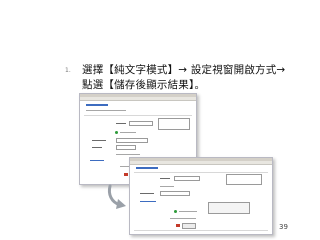 The image size is (320, 240). Describe the element at coordinates (201, 230) in the screenshot. I see `form-footer` at that location.